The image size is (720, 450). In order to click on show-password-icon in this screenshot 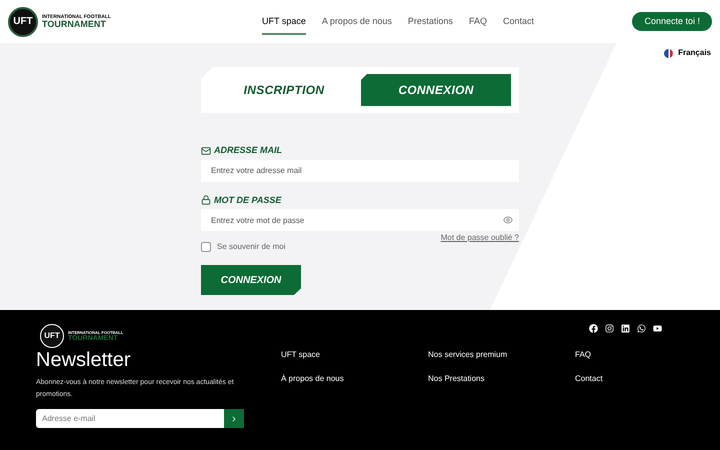, I will do `click(508, 220)`.